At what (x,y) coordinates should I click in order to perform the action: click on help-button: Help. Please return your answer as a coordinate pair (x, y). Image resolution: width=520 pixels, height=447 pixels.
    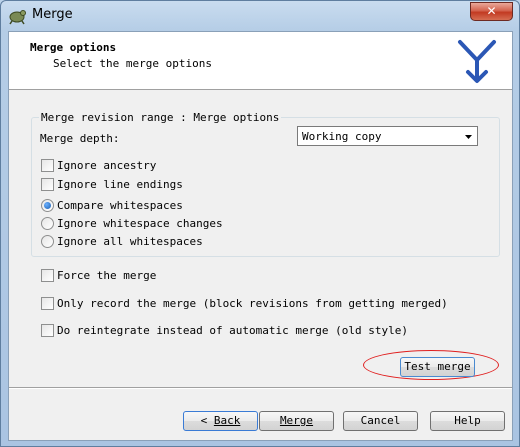
    Looking at the image, I should click on (467, 421).